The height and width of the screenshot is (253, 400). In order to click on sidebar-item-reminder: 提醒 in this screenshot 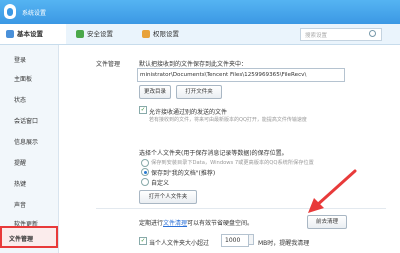, I will do `click(20, 162)`.